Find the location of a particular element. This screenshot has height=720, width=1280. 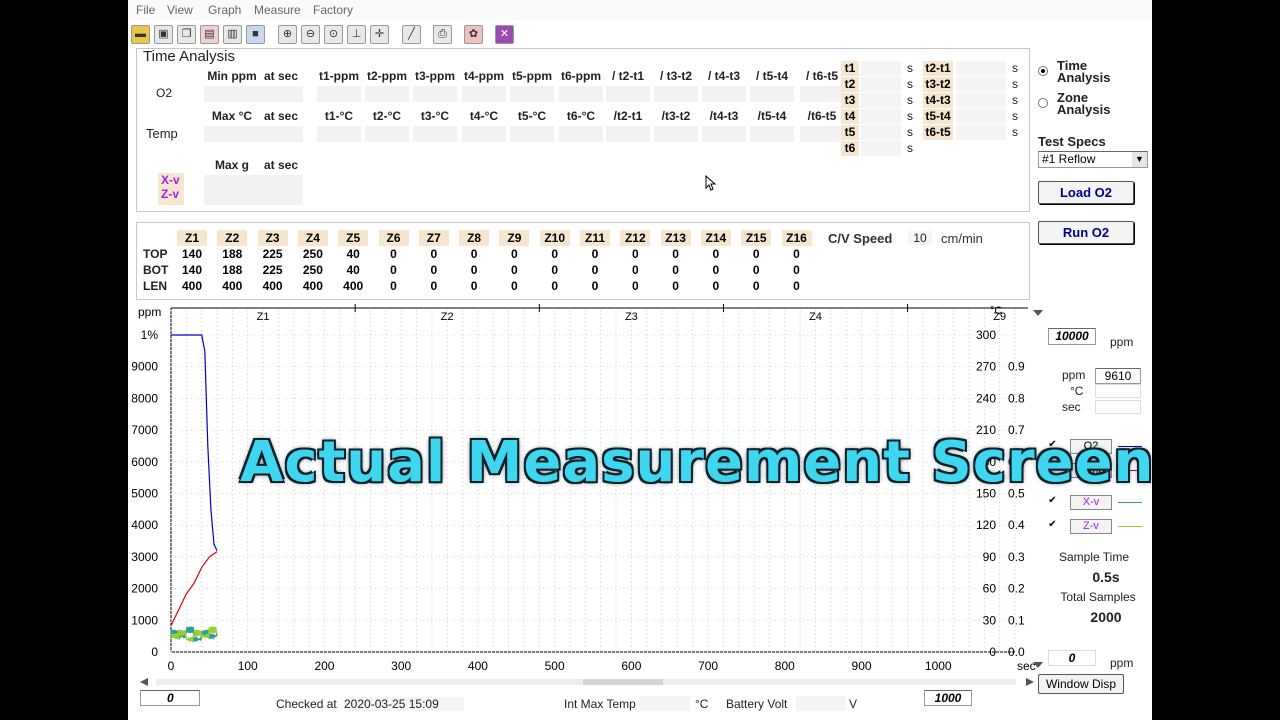

cv-speed-label: C/V Speed is located at coordinates (860, 238).